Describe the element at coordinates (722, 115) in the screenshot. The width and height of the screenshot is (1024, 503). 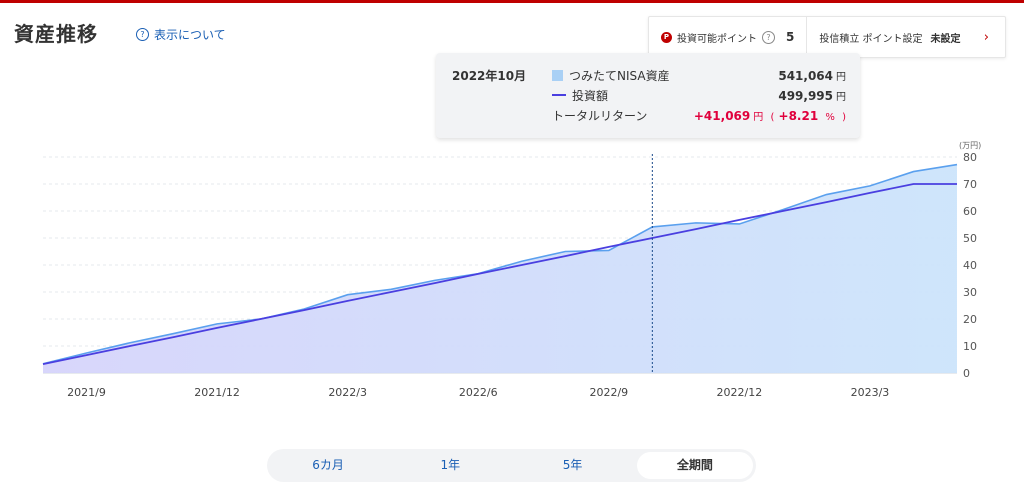
I see `tooltip-return-value: +41,069` at that location.